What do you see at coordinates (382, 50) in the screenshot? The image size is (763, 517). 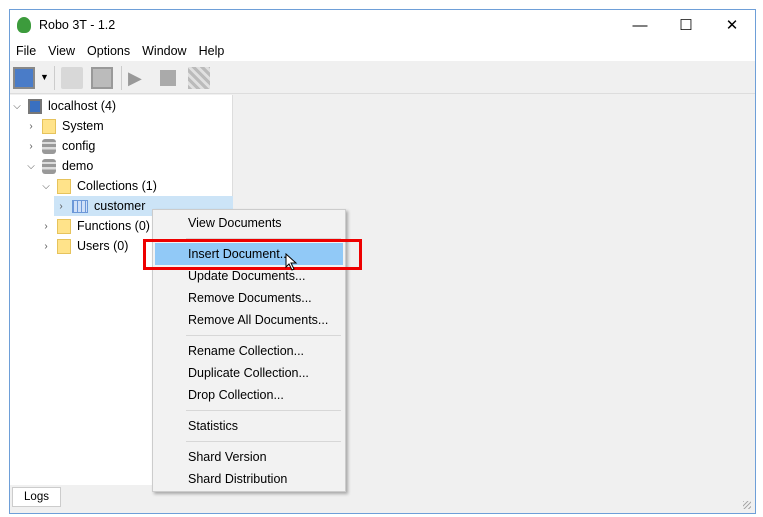 I see `menu-bar: File View Options Window Help` at bounding box center [382, 50].